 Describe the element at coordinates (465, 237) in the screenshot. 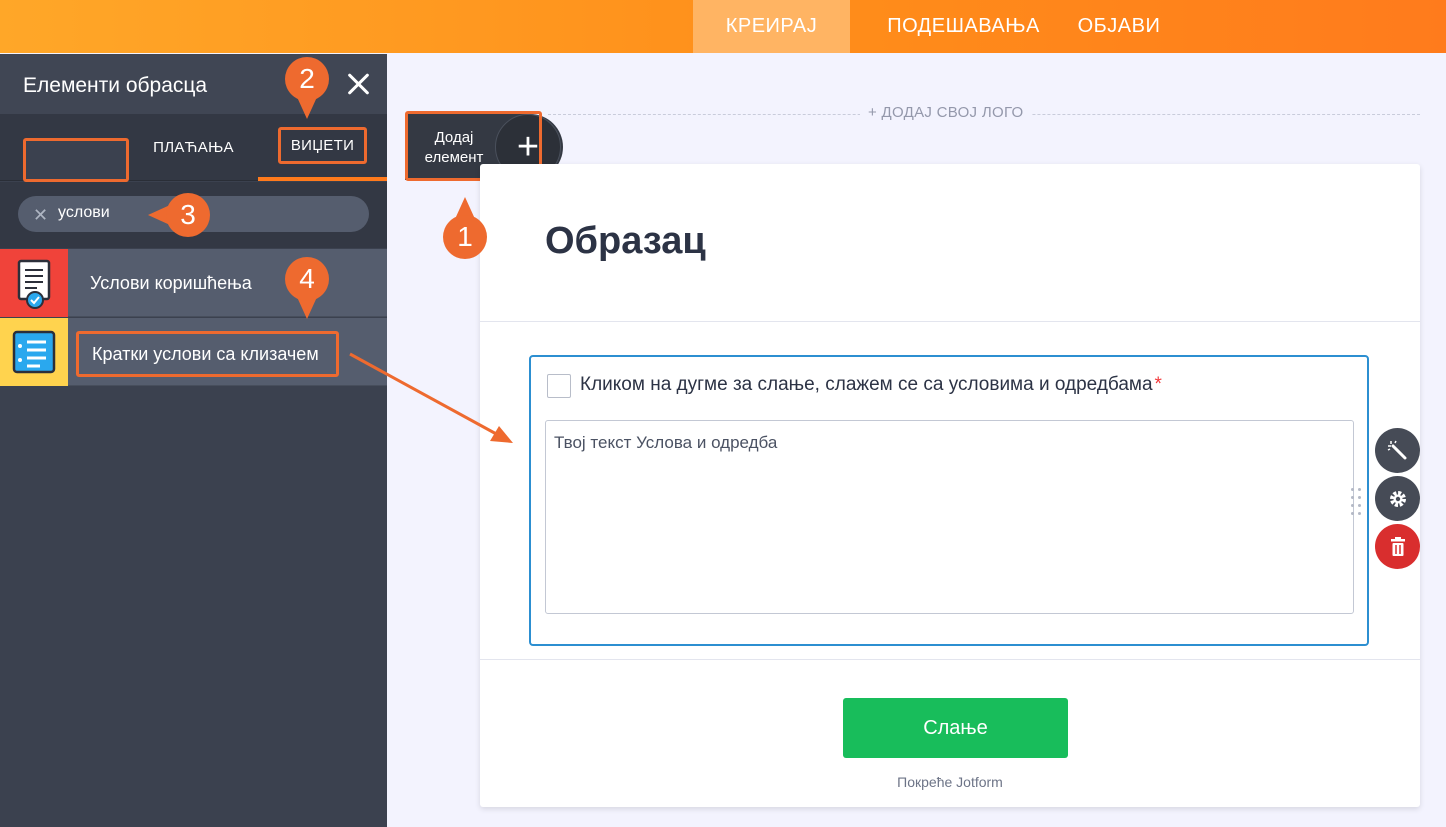

I see `callout-marker-1: 1` at that location.